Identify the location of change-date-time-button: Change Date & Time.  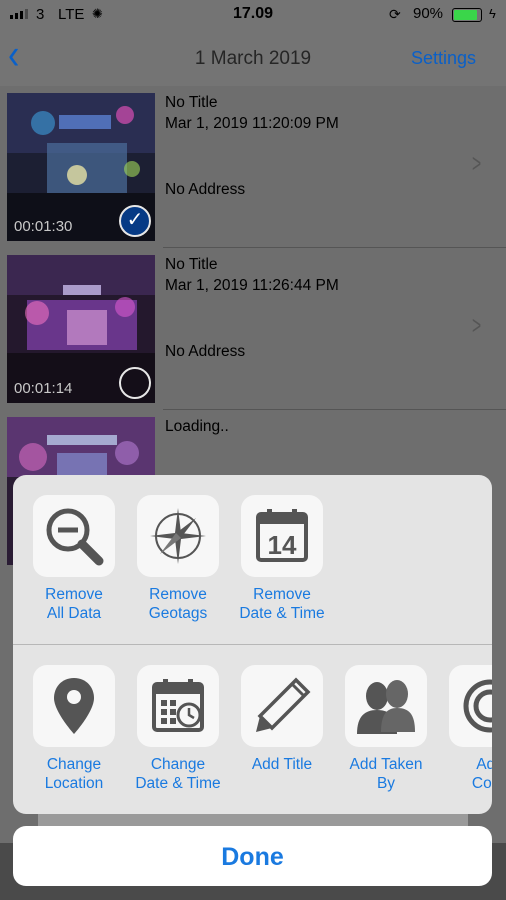
(178, 729).